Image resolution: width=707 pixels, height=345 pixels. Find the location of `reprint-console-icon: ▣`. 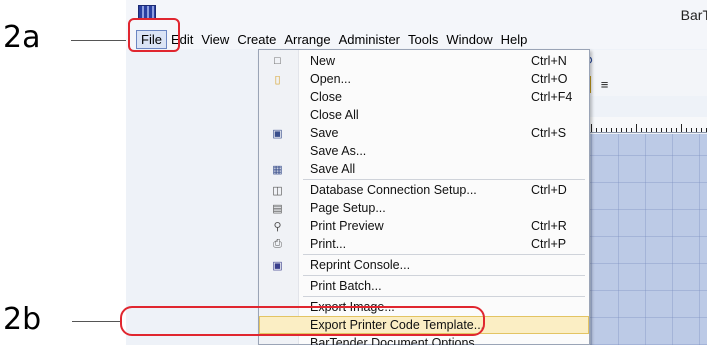

reprint-console-icon: ▣ is located at coordinates (277, 265).